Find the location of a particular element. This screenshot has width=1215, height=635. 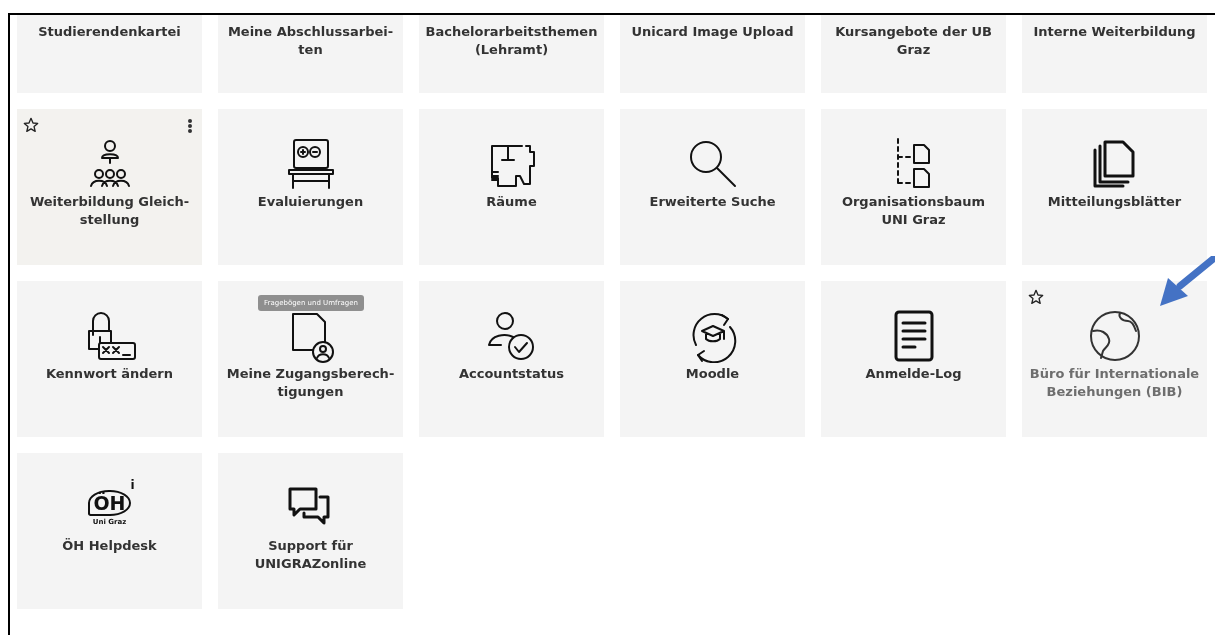

app-tile: Büro für Internationale Beziehungen (BIB) is located at coordinates (1114, 359).